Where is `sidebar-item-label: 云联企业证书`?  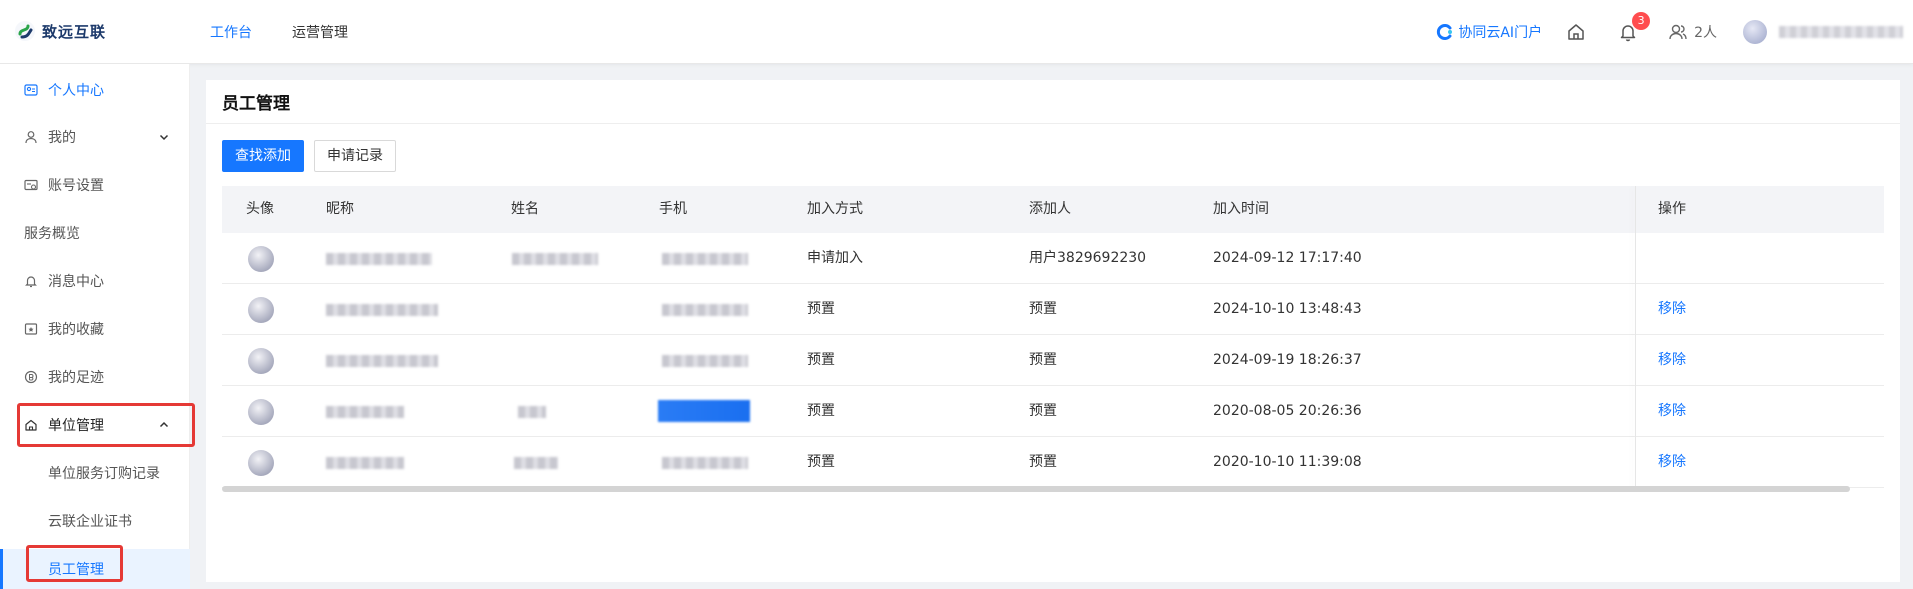 sidebar-item-label: 云联企业证书 is located at coordinates (90, 522).